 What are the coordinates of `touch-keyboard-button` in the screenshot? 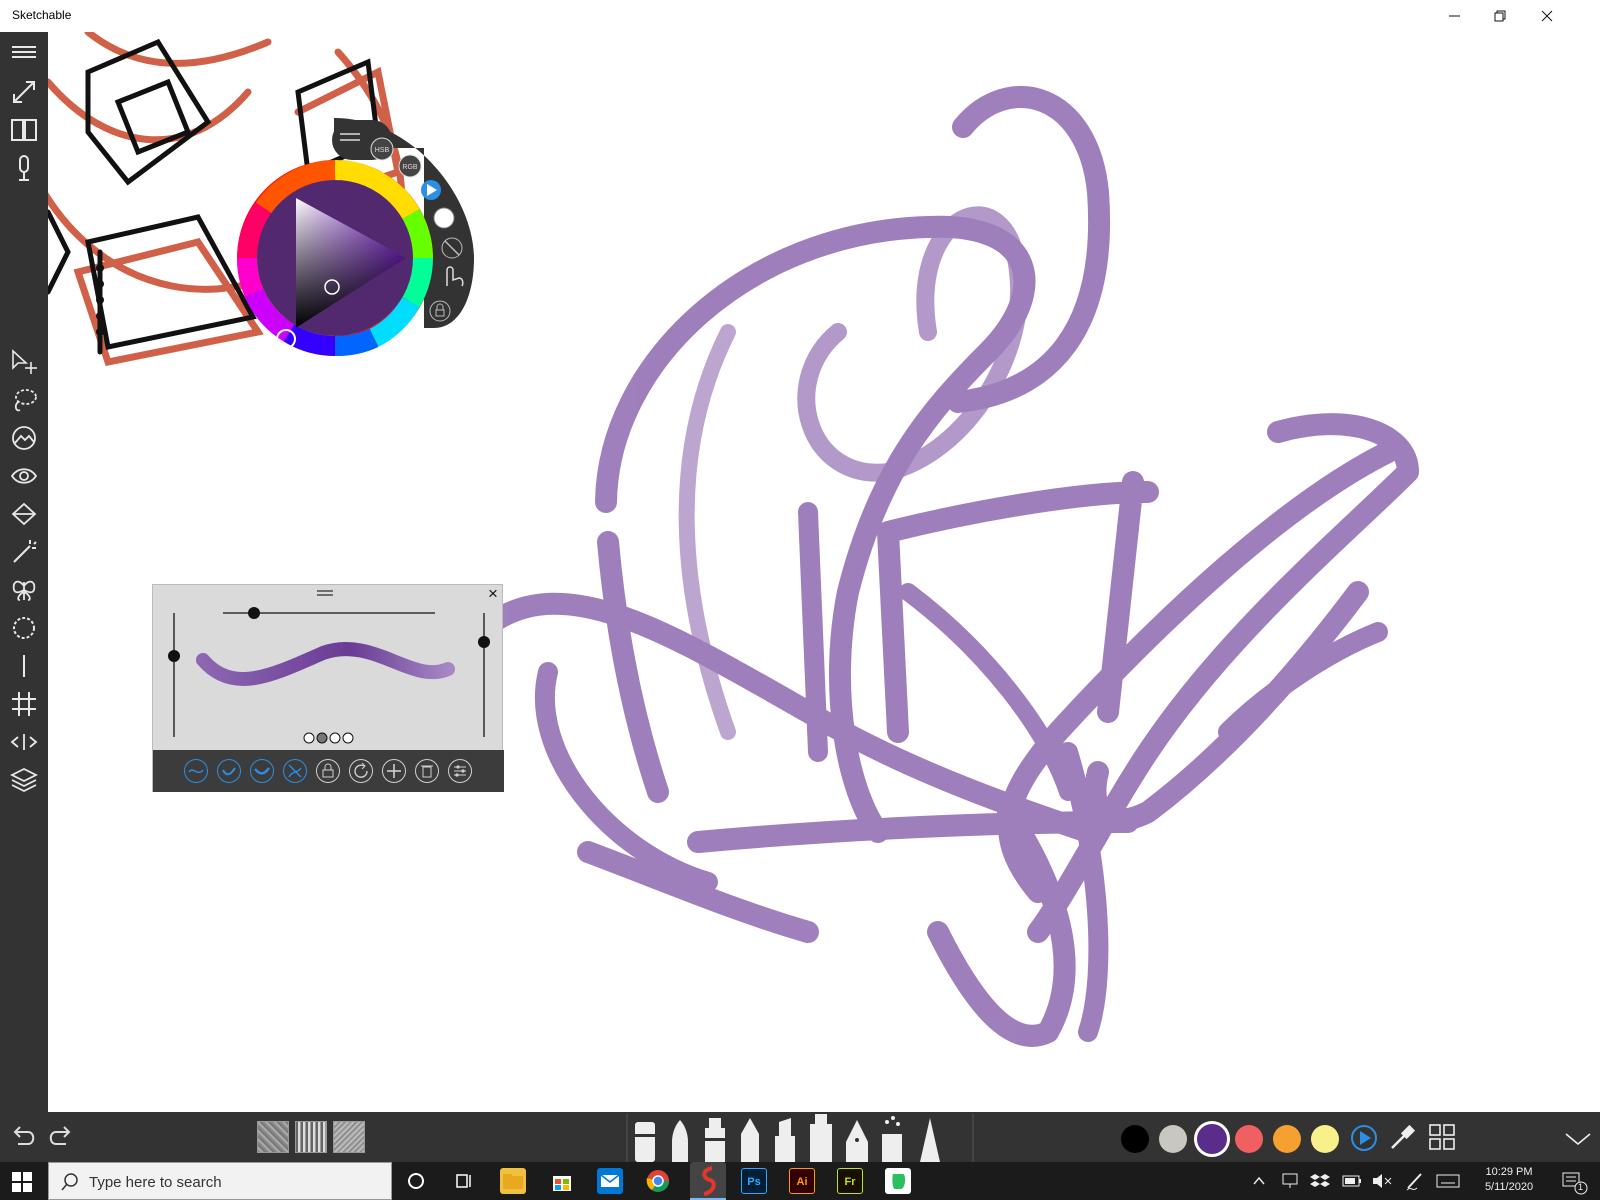 It's located at (1449, 1181).